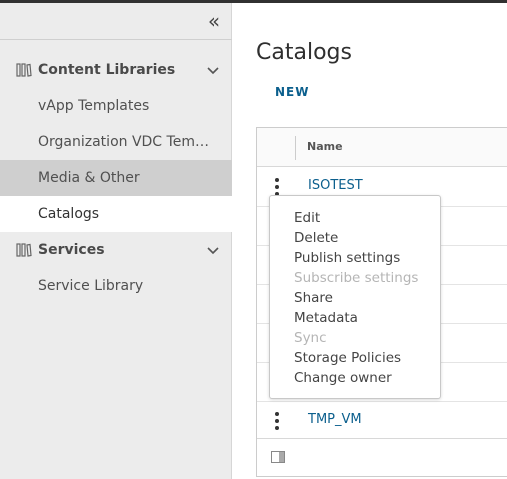 The image size is (507, 479). I want to click on grid-footer, so click(382, 457).